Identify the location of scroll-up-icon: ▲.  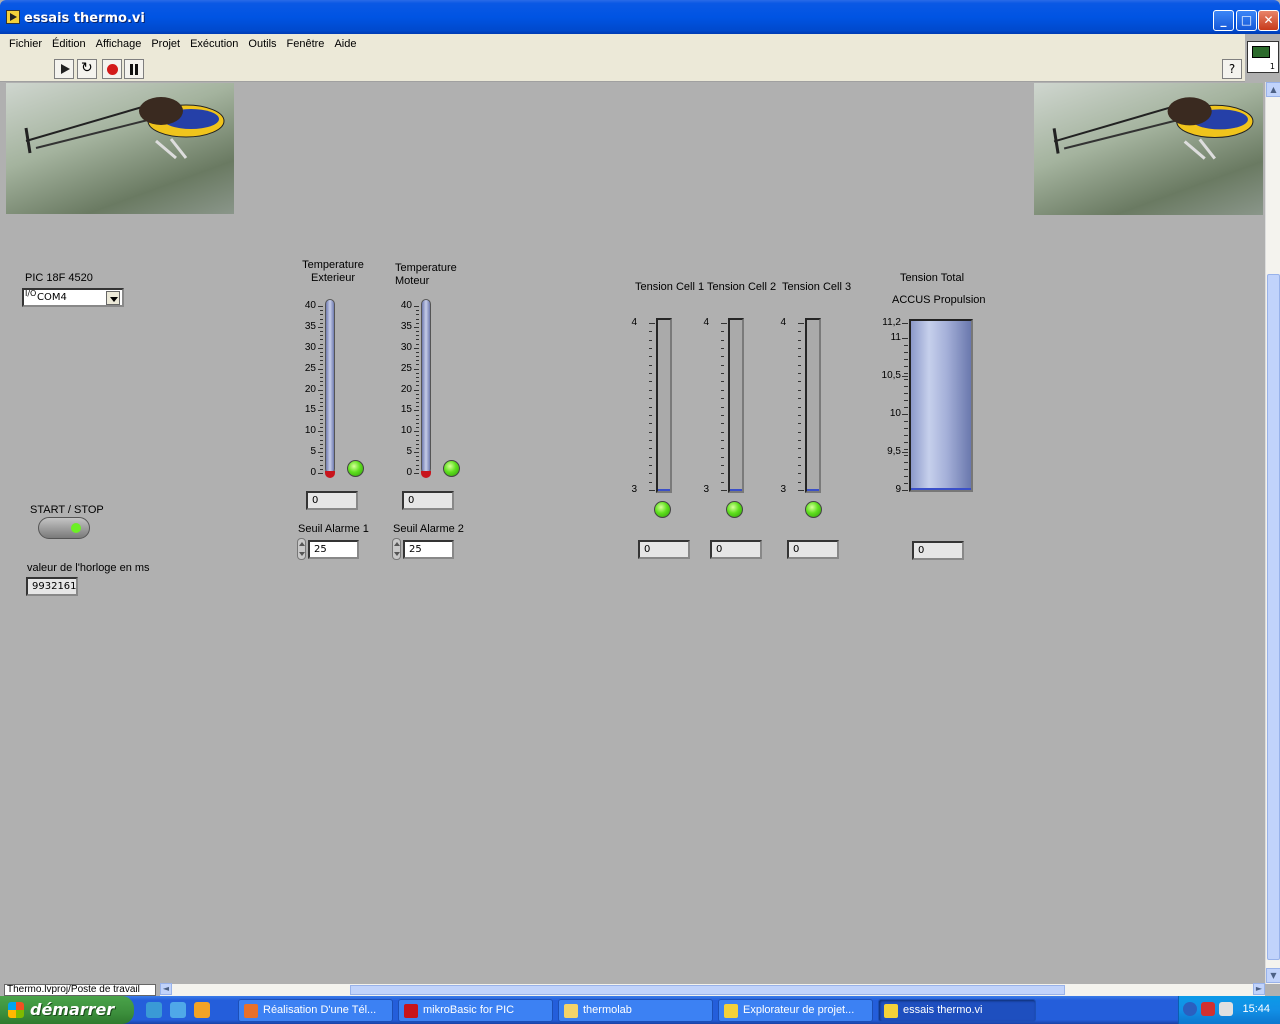
(1273, 89).